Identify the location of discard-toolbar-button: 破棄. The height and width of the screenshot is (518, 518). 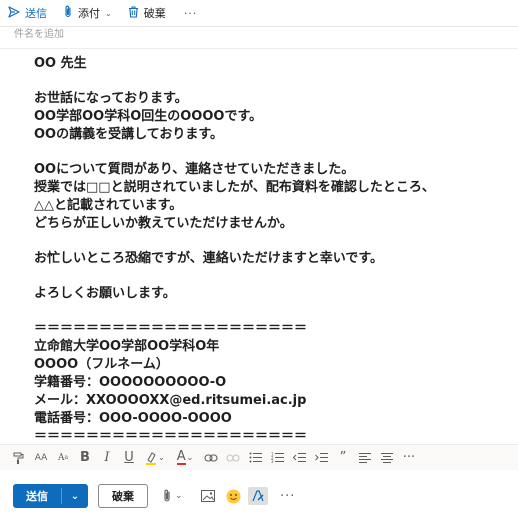
(147, 13).